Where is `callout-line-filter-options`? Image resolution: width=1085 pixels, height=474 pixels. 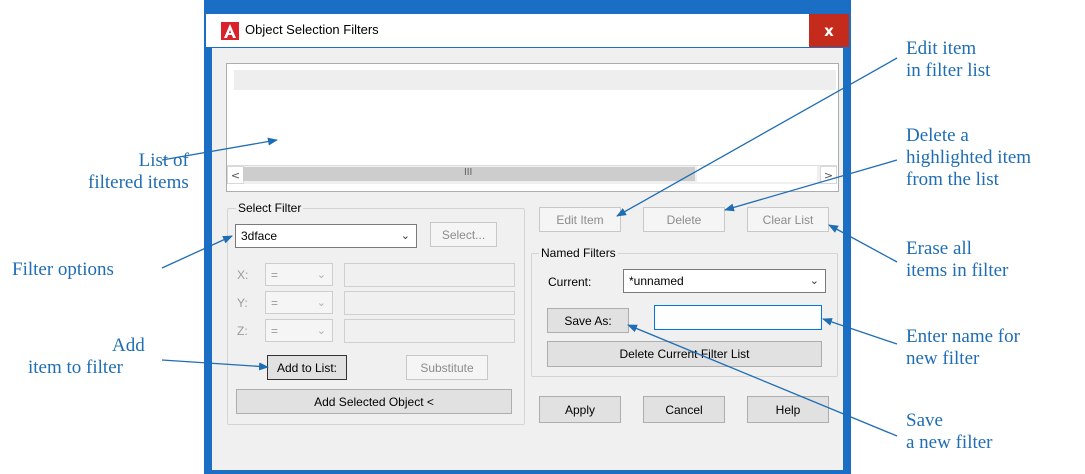 callout-line-filter-options is located at coordinates (197, 252).